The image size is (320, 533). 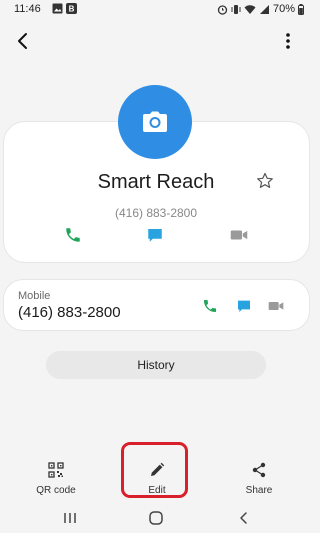 What do you see at coordinates (283, 9) in the screenshot?
I see `battery-text: 70%` at bounding box center [283, 9].